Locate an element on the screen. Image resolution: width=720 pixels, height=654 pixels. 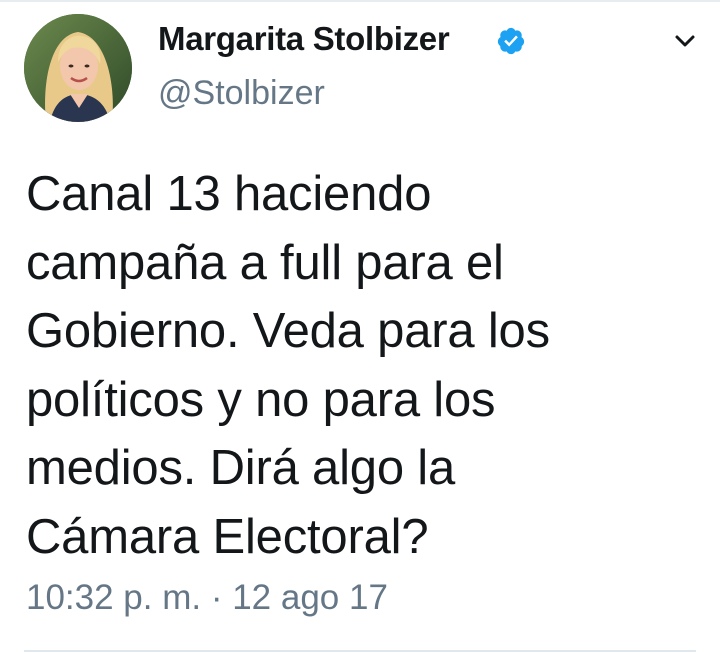
chevron-down-icon is located at coordinates (685, 41).